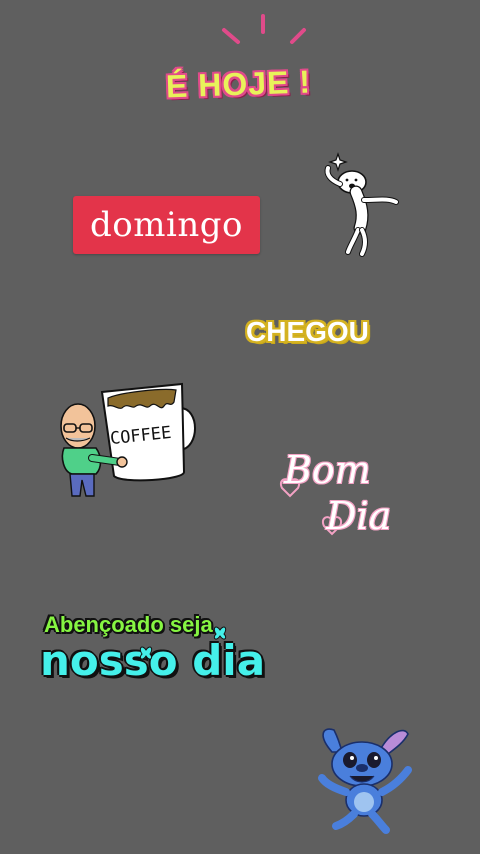 The image size is (480, 854). I want to click on sticker-domingo: domingo, so click(166, 225).